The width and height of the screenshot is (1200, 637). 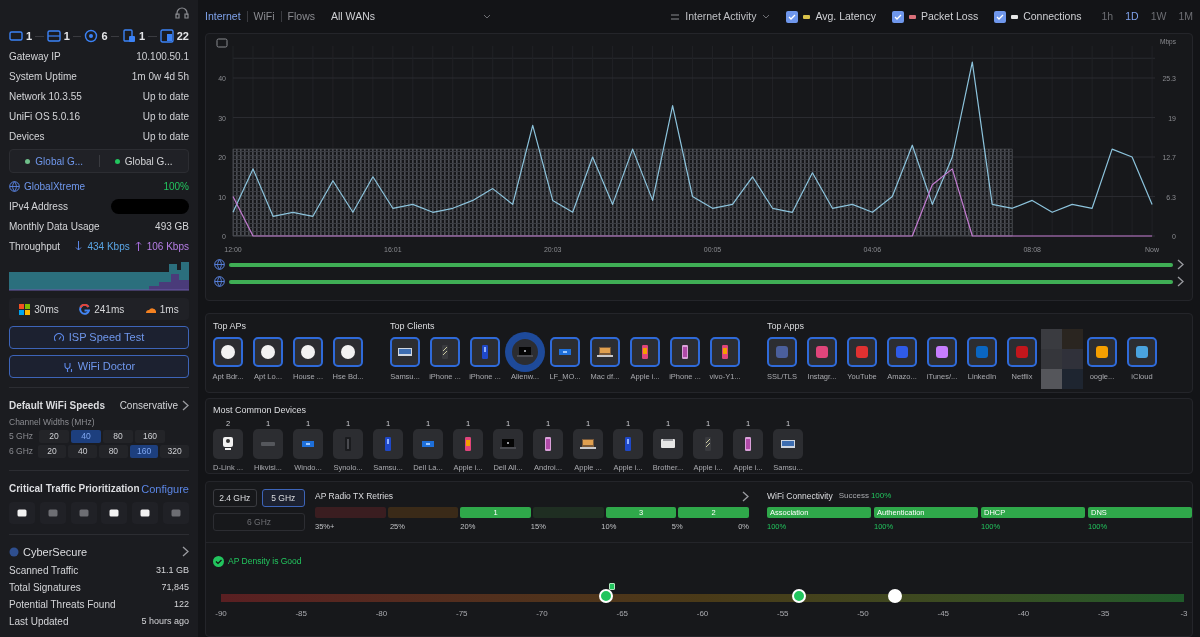 I want to click on time-range-tab: 1W, so click(x=1158, y=16).